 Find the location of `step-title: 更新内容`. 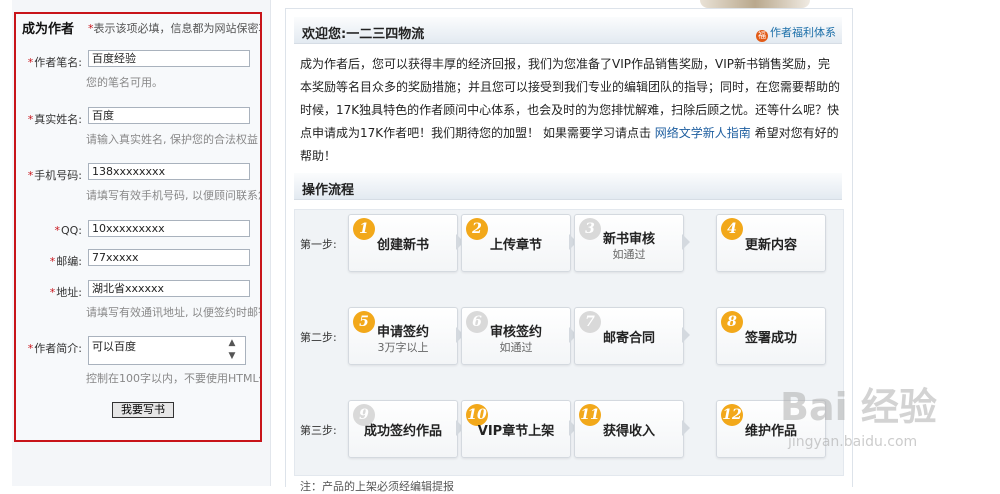

step-title: 更新内容 is located at coordinates (770, 245).